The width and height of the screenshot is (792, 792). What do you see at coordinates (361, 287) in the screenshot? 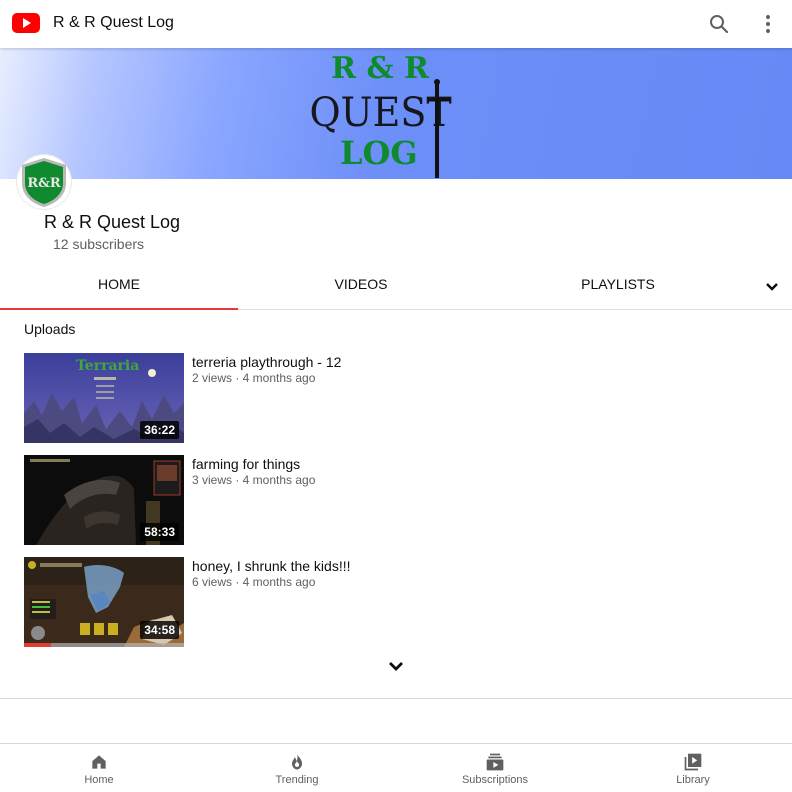
I see `tab-videos: VIDEOS` at bounding box center [361, 287].